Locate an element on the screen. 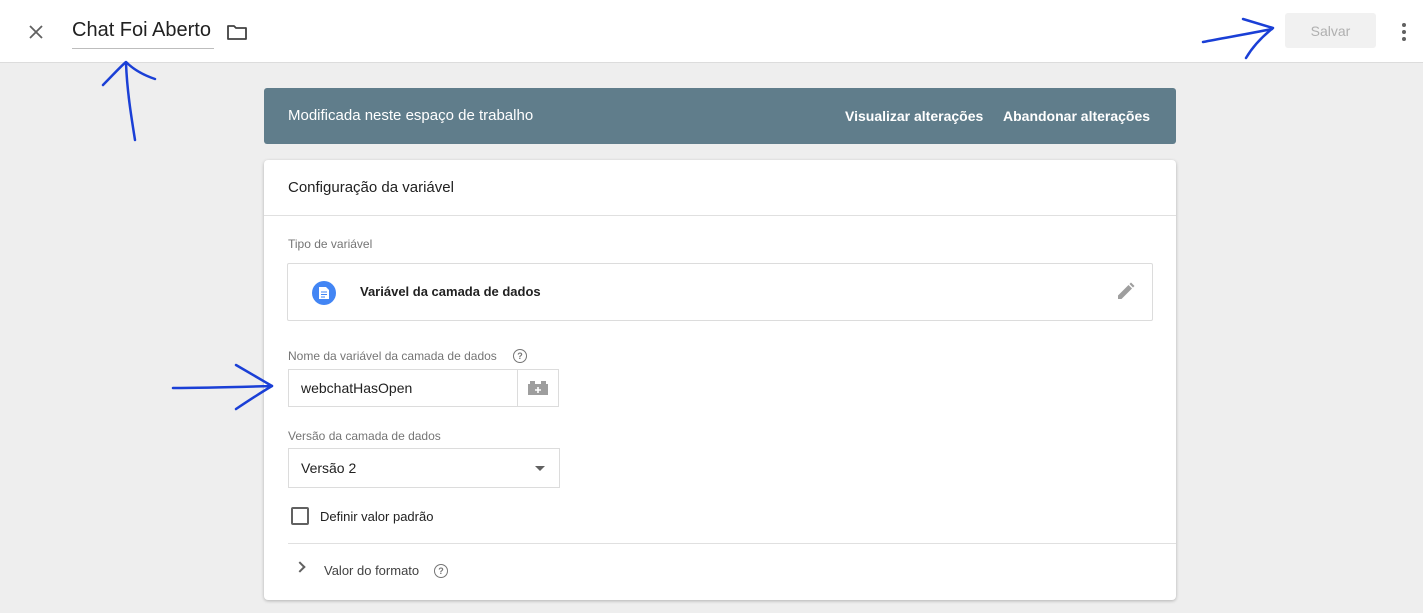 The height and width of the screenshot is (613, 1423). banner-text: Modificada neste espaço de trabalho is located at coordinates (411, 115).